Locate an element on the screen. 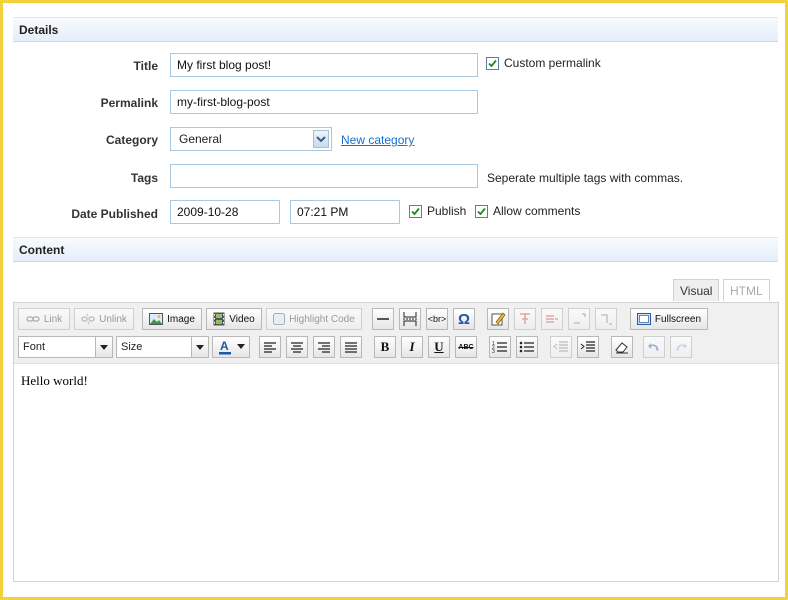  title-input is located at coordinates (324, 65).